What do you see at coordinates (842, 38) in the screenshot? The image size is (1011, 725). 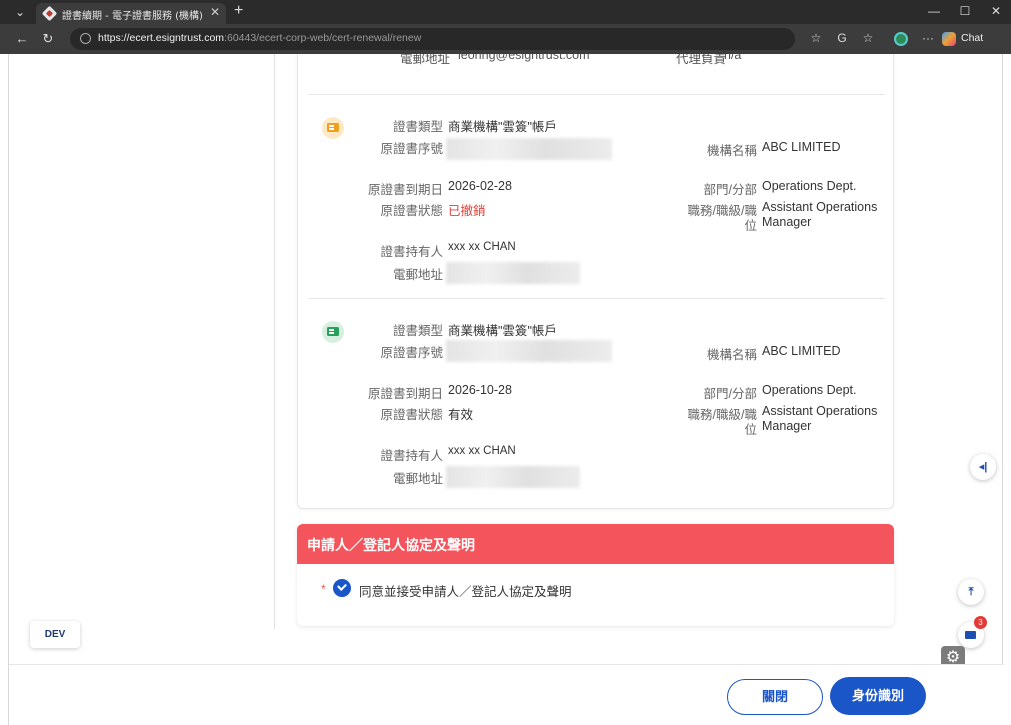 I see `extension-icon: G` at bounding box center [842, 38].